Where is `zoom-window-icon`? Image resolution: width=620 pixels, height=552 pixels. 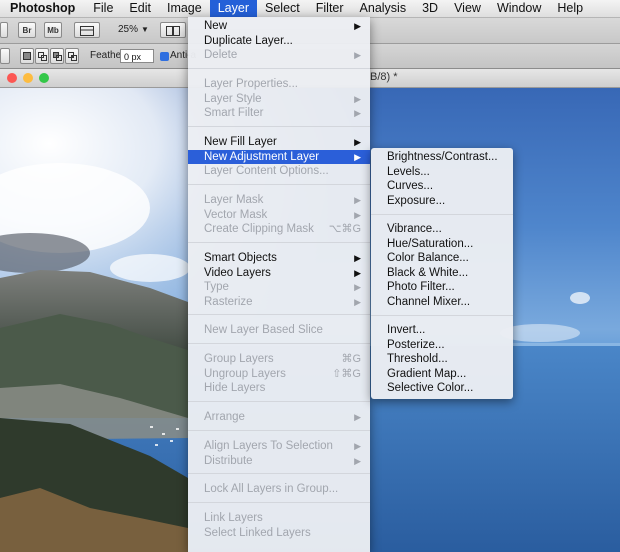
zoom-window-icon is located at coordinates (44, 78).